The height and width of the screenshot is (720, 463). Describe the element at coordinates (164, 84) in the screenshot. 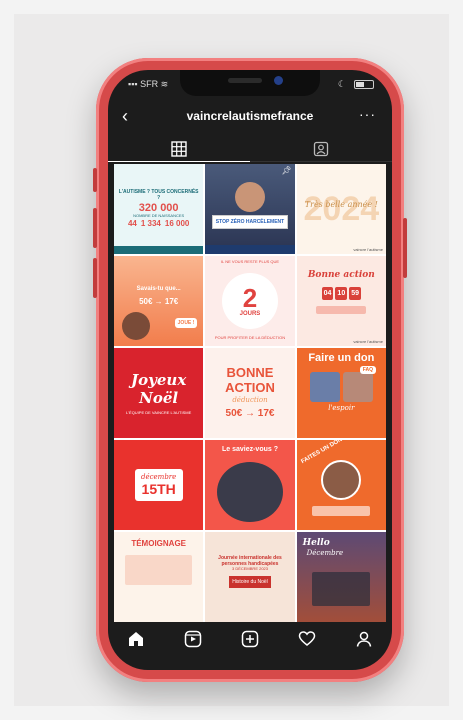

I see `wifi-icon: ≋` at that location.